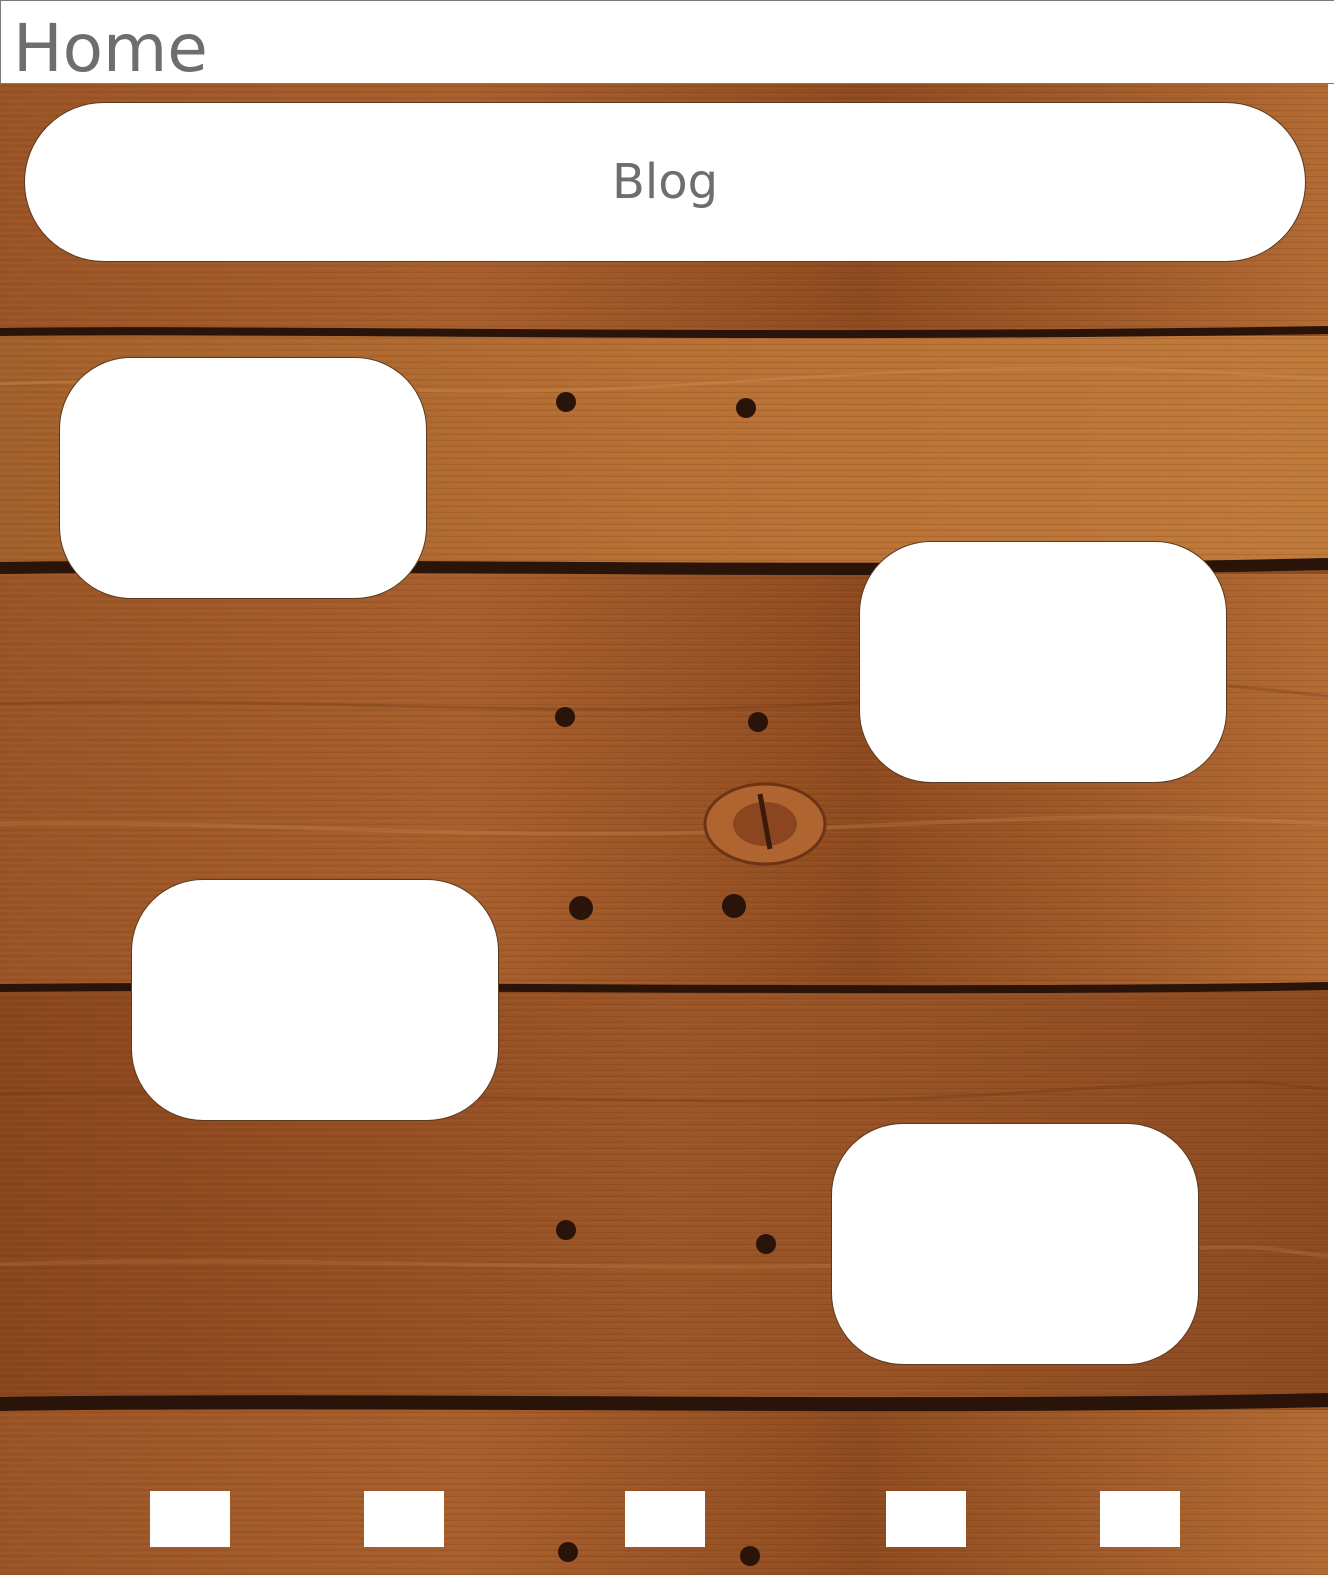  I want to click on blog-button-label: Blog, so click(665, 182).